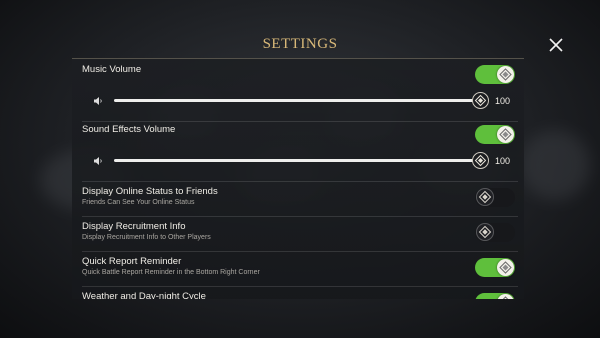  Describe the element at coordinates (297, 160) in the screenshot. I see `sfx-volume-slider-track` at that location.